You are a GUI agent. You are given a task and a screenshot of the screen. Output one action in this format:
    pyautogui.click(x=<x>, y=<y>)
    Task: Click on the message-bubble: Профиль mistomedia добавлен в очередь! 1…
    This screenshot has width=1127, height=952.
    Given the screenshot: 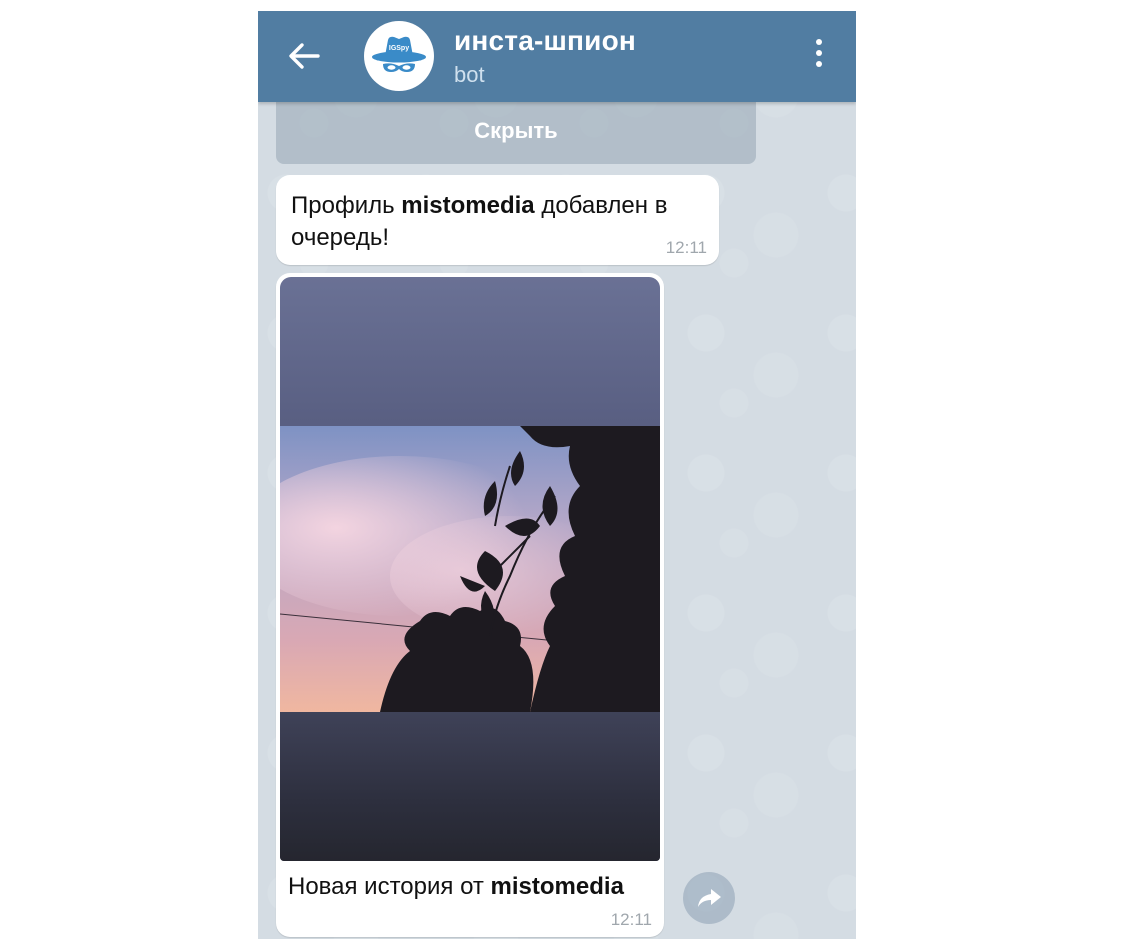 What is the action you would take?
    pyautogui.click(x=497, y=220)
    